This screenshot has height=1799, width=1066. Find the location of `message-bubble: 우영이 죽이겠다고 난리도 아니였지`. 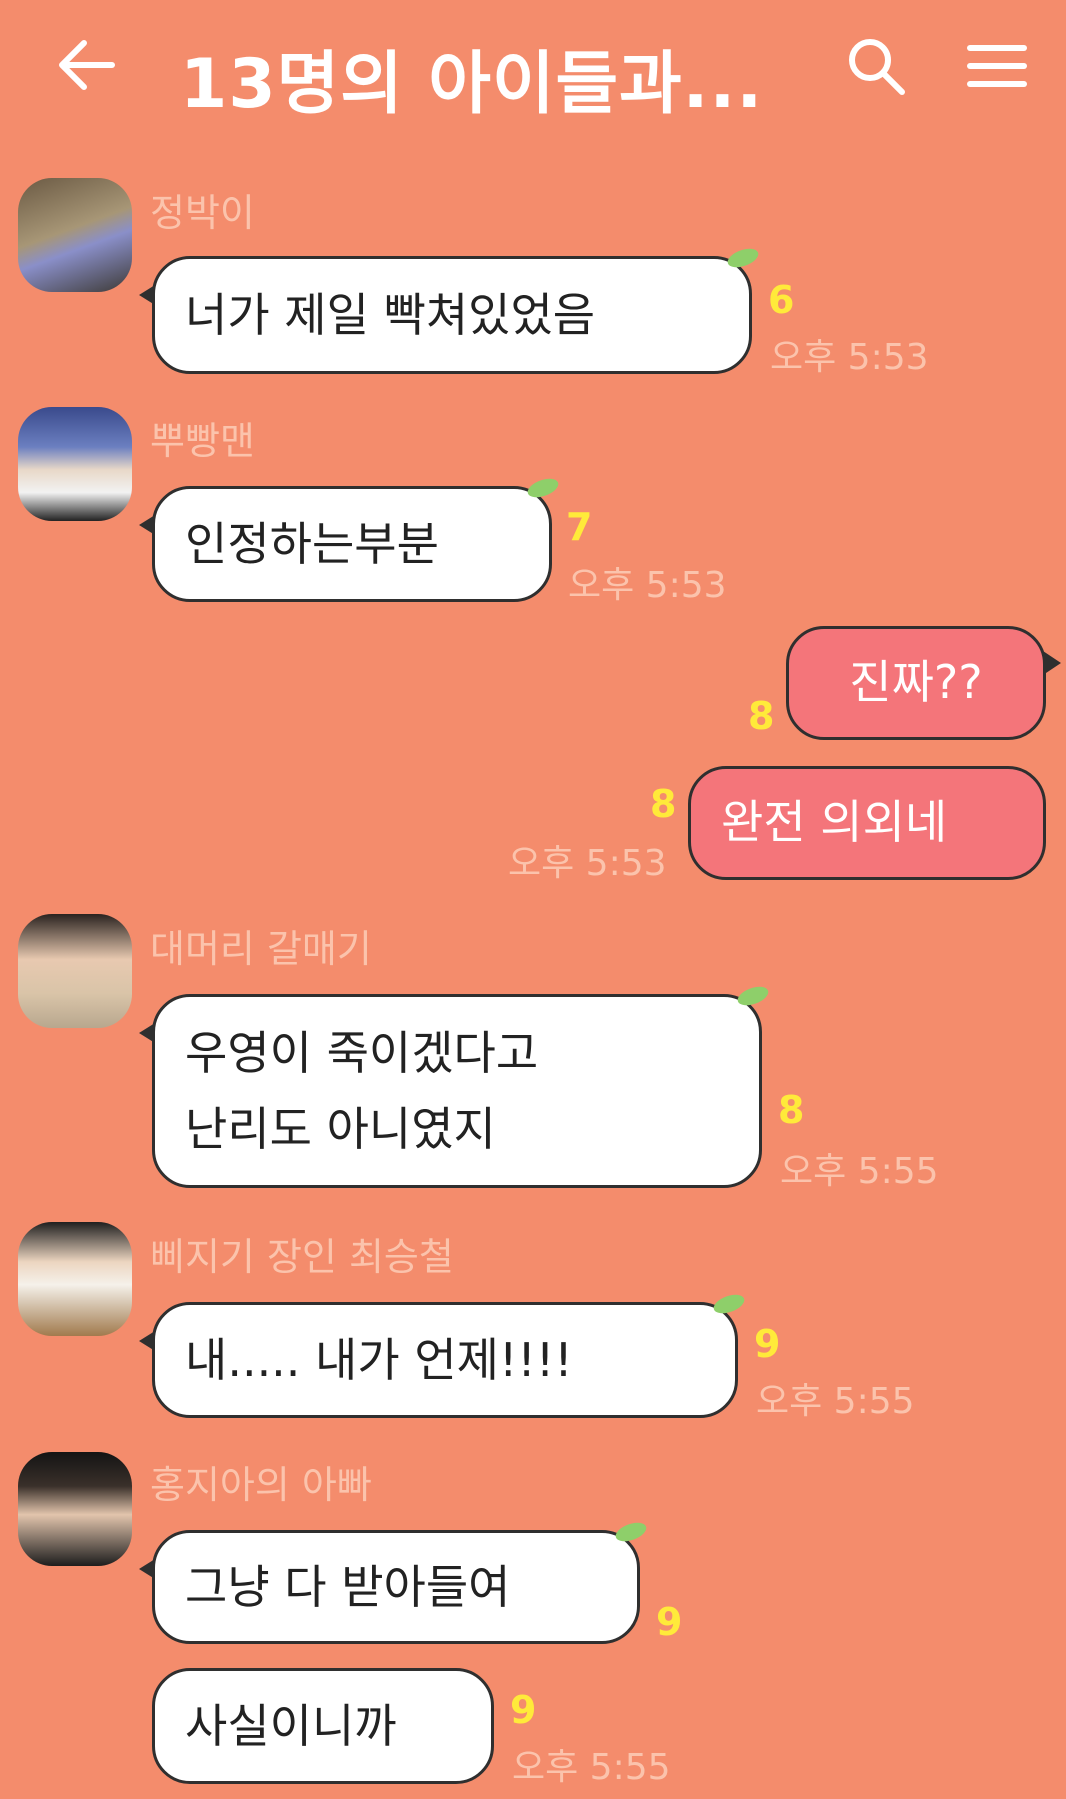

message-bubble: 우영이 죽이겠다고 난리도 아니였지 is located at coordinates (454, 1087).